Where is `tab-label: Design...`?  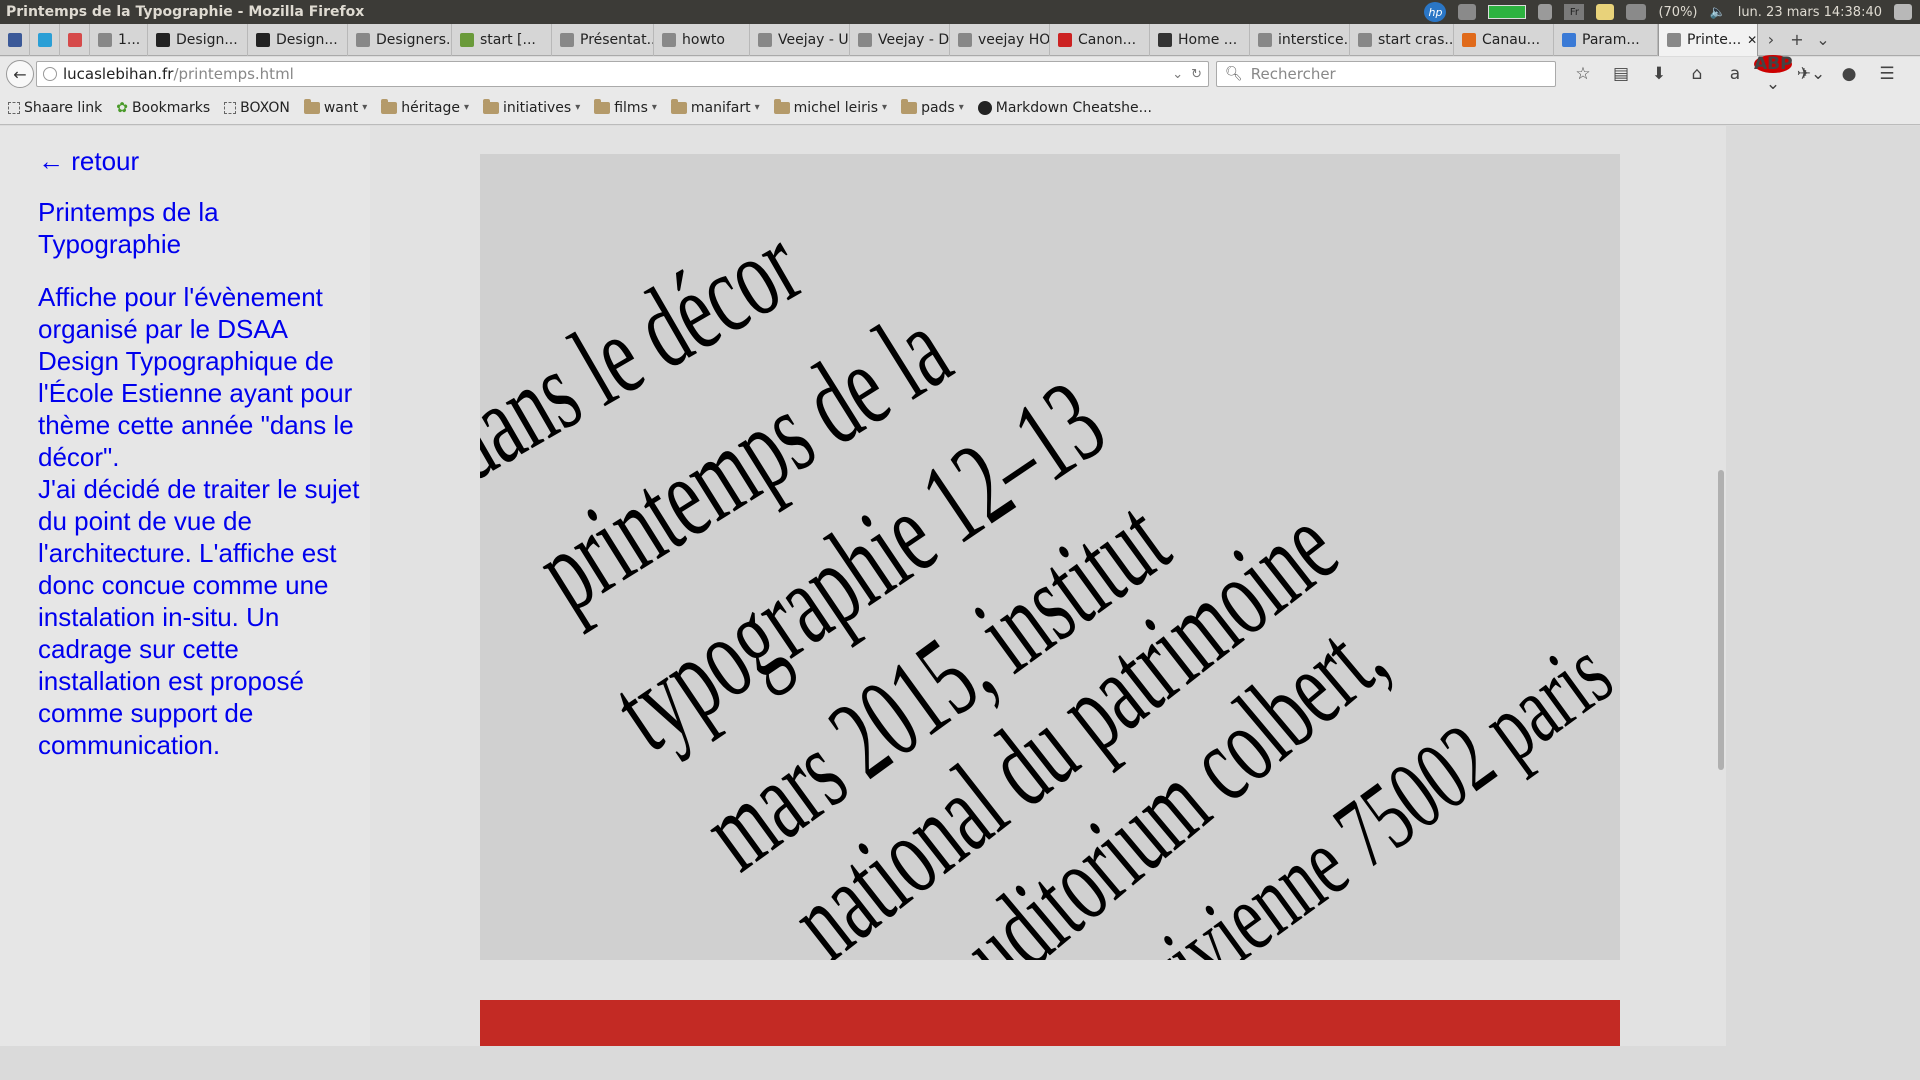
tab-label: Design... is located at coordinates (207, 40).